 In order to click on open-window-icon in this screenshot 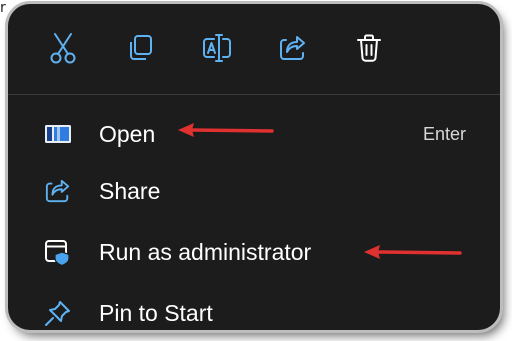, I will do `click(58, 134)`.